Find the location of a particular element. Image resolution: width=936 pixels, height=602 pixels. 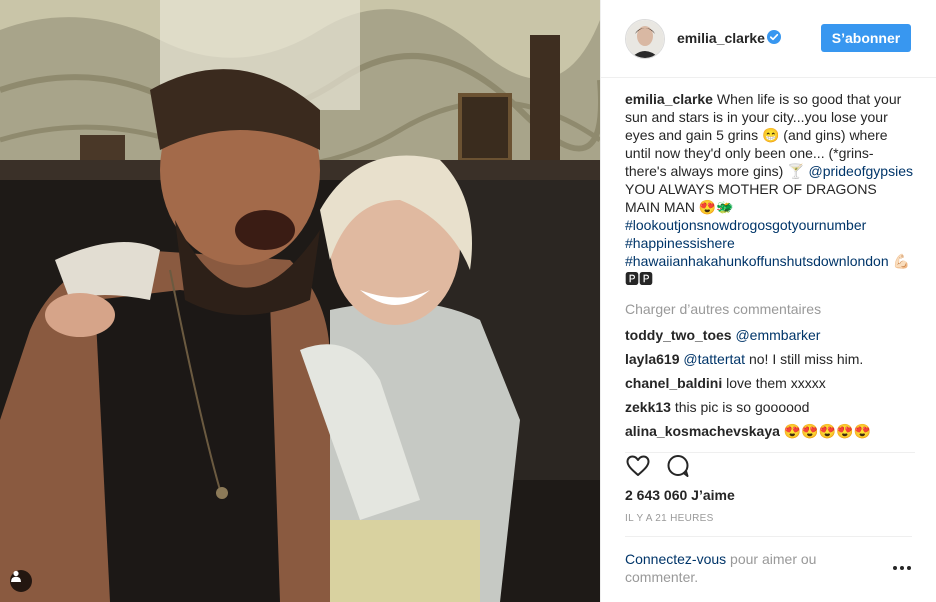

post-timestamp: IL Y A 21 HEURES is located at coordinates (669, 518).